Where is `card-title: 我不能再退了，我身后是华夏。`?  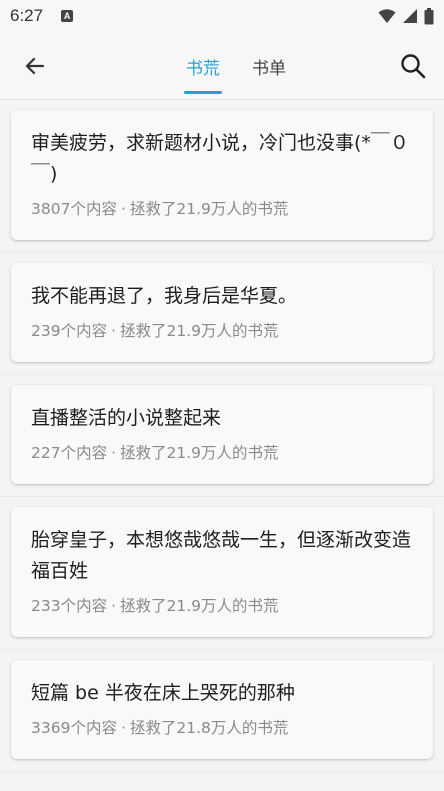 card-title: 我不能再退了，我身后是华夏。 is located at coordinates (164, 296).